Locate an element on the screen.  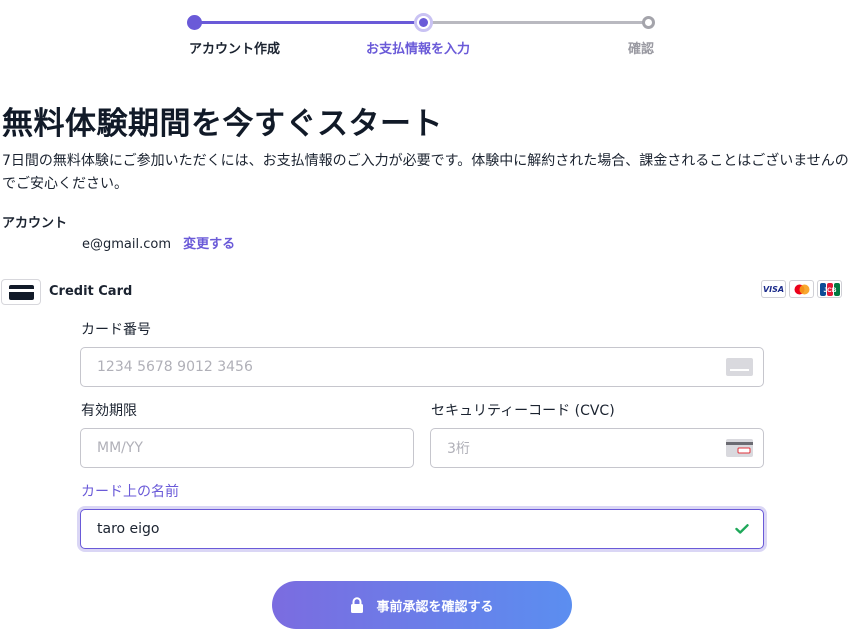
jcb-logo: JCB is located at coordinates (829, 289).